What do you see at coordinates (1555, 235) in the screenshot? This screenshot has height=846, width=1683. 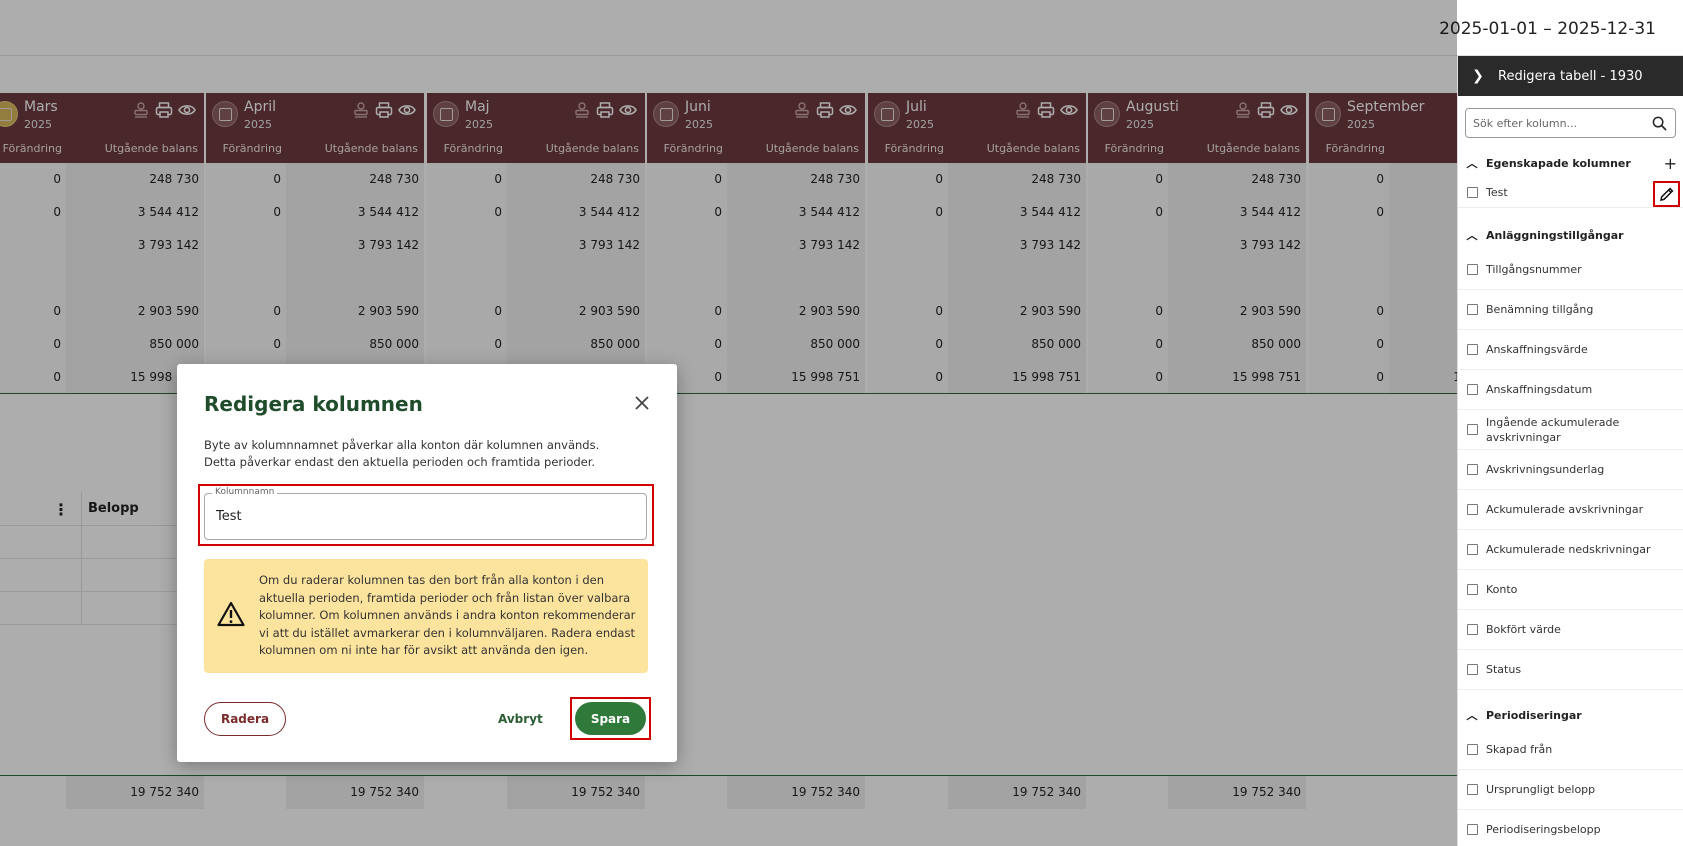 I see `section-title: Anläggningstillgångar` at bounding box center [1555, 235].